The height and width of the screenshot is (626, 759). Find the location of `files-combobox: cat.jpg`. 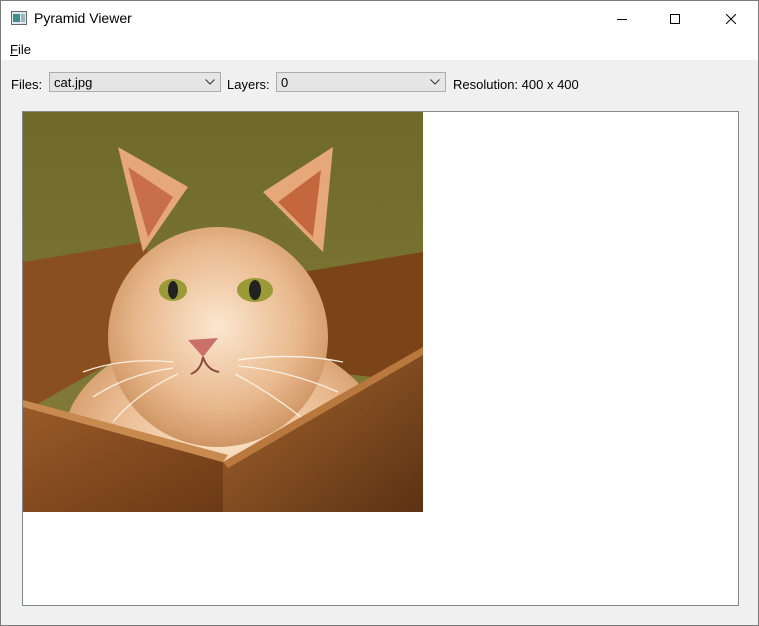

files-combobox: cat.jpg is located at coordinates (135, 82).